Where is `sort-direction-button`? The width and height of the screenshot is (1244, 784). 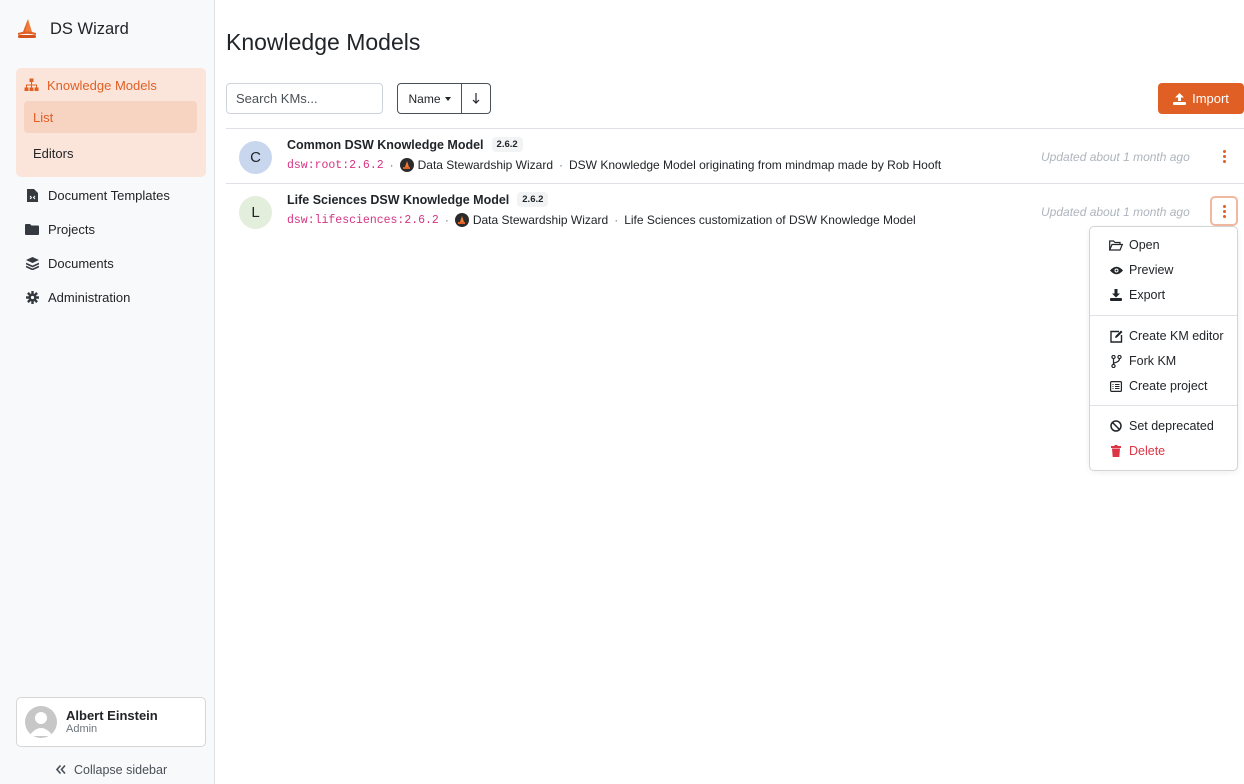 sort-direction-button is located at coordinates (476, 98).